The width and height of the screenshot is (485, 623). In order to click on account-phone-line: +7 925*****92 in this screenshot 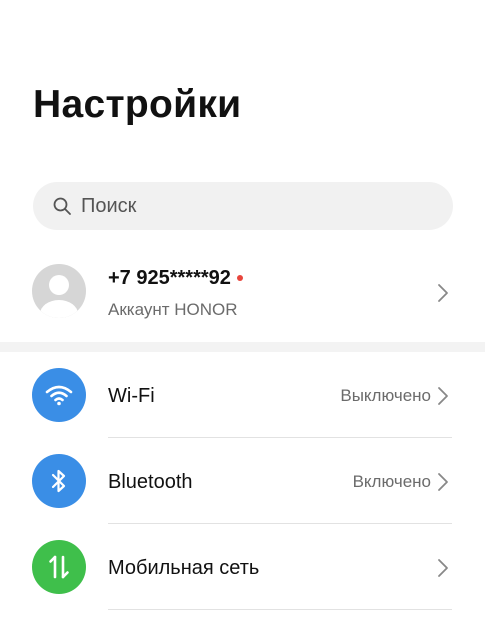, I will do `click(175, 278)`.